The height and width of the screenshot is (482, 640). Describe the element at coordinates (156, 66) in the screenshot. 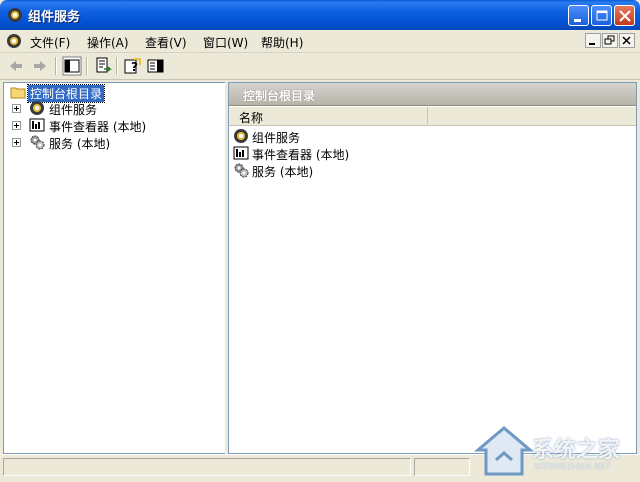

I see `show-hide-action-pane-icon` at that location.